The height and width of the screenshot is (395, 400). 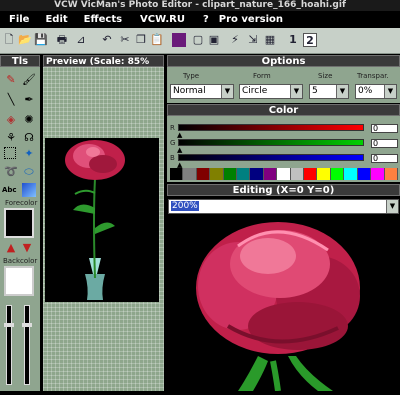 I want to click on slider-left-handle, so click(x=9, y=325).